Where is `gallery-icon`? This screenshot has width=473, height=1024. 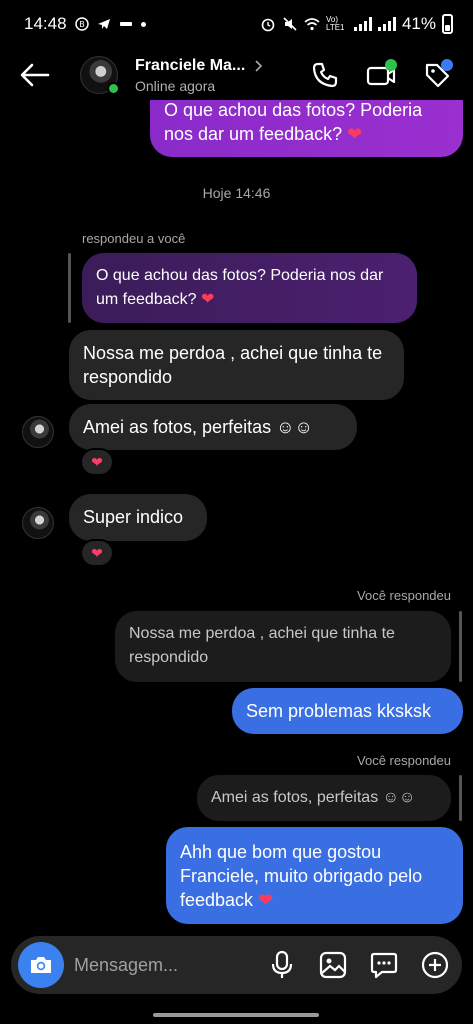 gallery-icon is located at coordinates (333, 965).